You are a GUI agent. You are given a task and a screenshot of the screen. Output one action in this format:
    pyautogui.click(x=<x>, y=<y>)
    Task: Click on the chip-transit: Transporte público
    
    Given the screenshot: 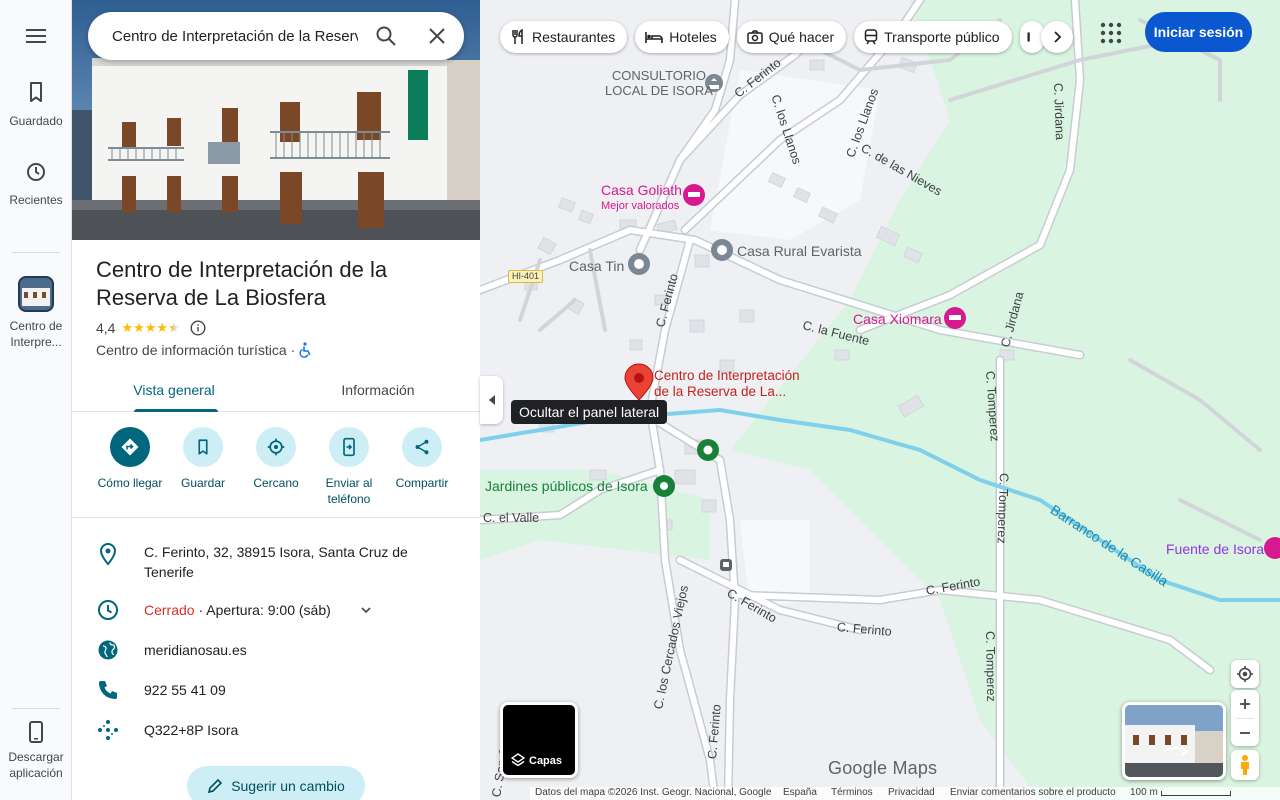 What is the action you would take?
    pyautogui.click(x=933, y=37)
    